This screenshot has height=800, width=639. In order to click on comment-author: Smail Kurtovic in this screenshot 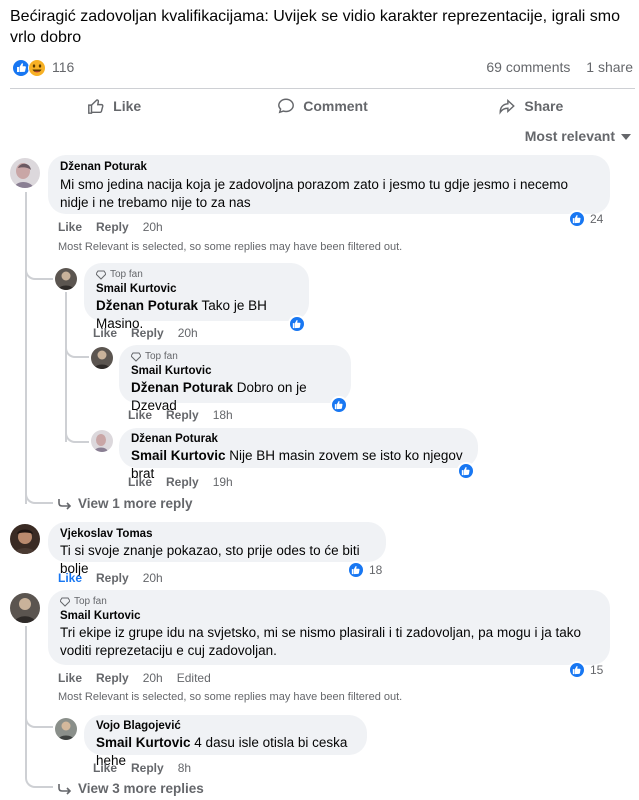, I will do `click(329, 616)`.